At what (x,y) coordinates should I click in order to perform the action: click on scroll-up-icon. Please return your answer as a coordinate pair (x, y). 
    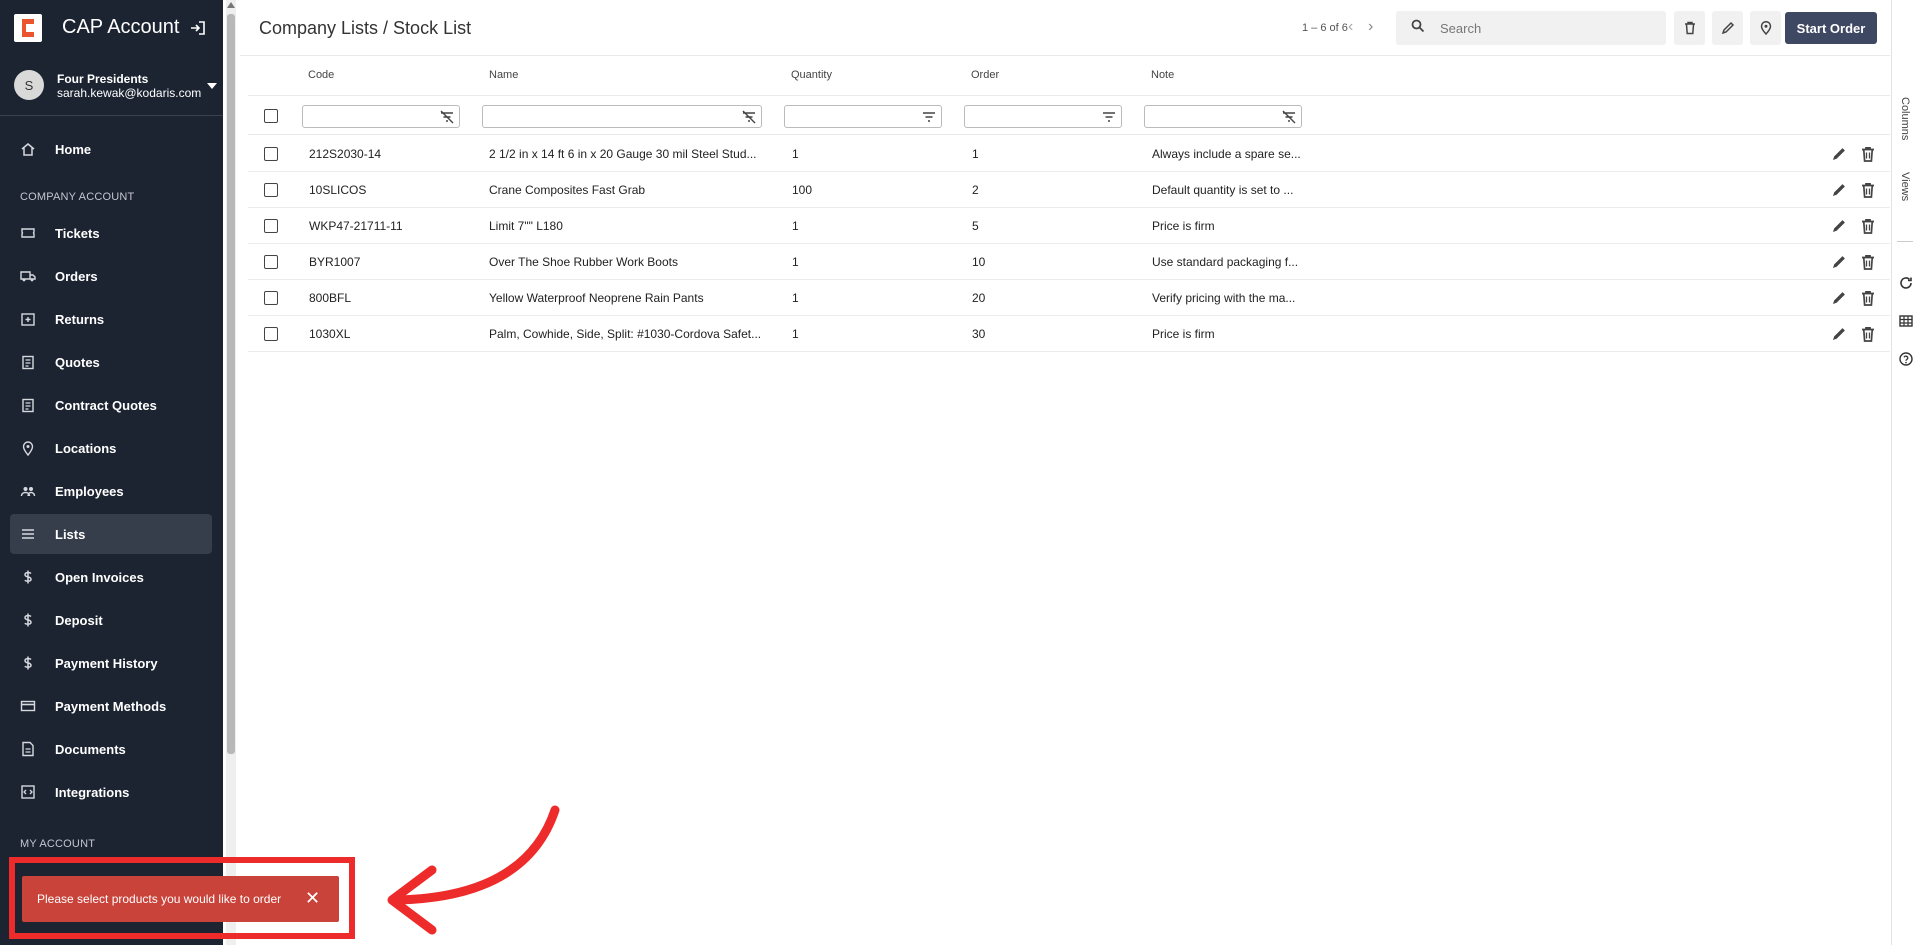
    Looking at the image, I should click on (231, 5).